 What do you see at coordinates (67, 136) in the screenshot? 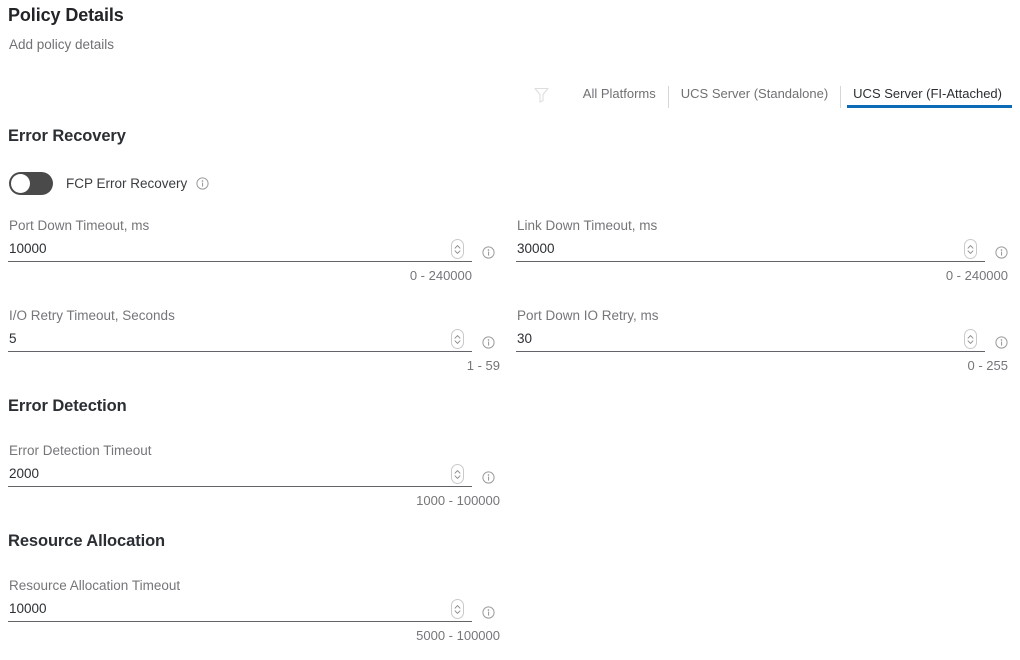
I see `section-title-error-recovery: Error Recovery` at bounding box center [67, 136].